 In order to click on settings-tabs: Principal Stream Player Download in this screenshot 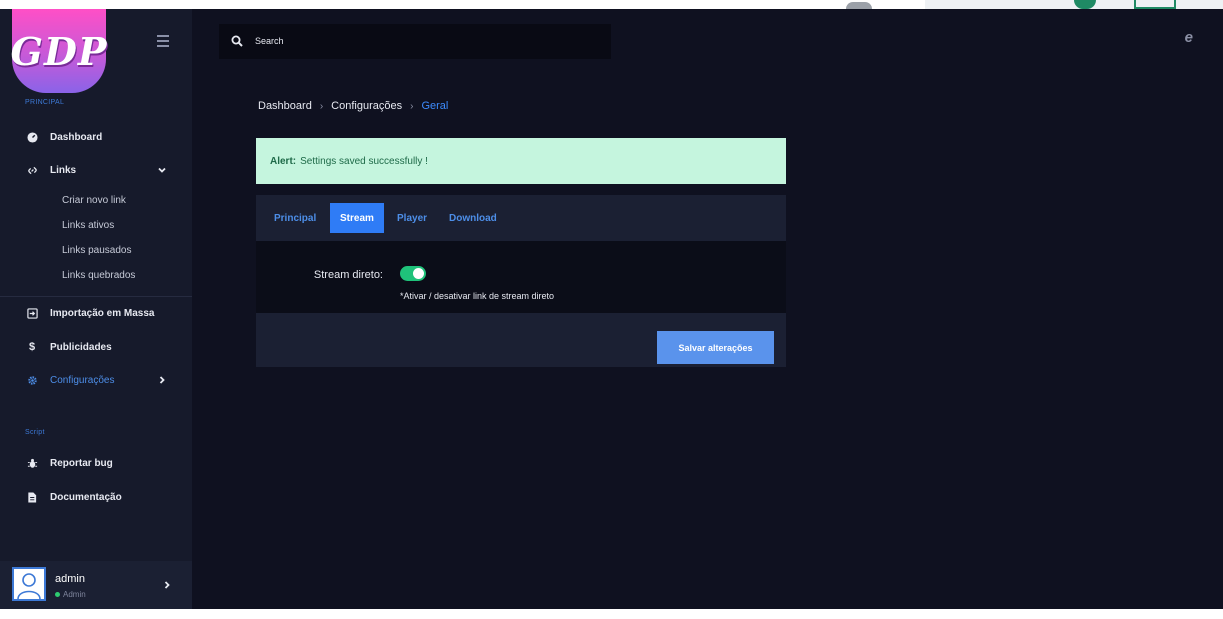, I will do `click(521, 218)`.